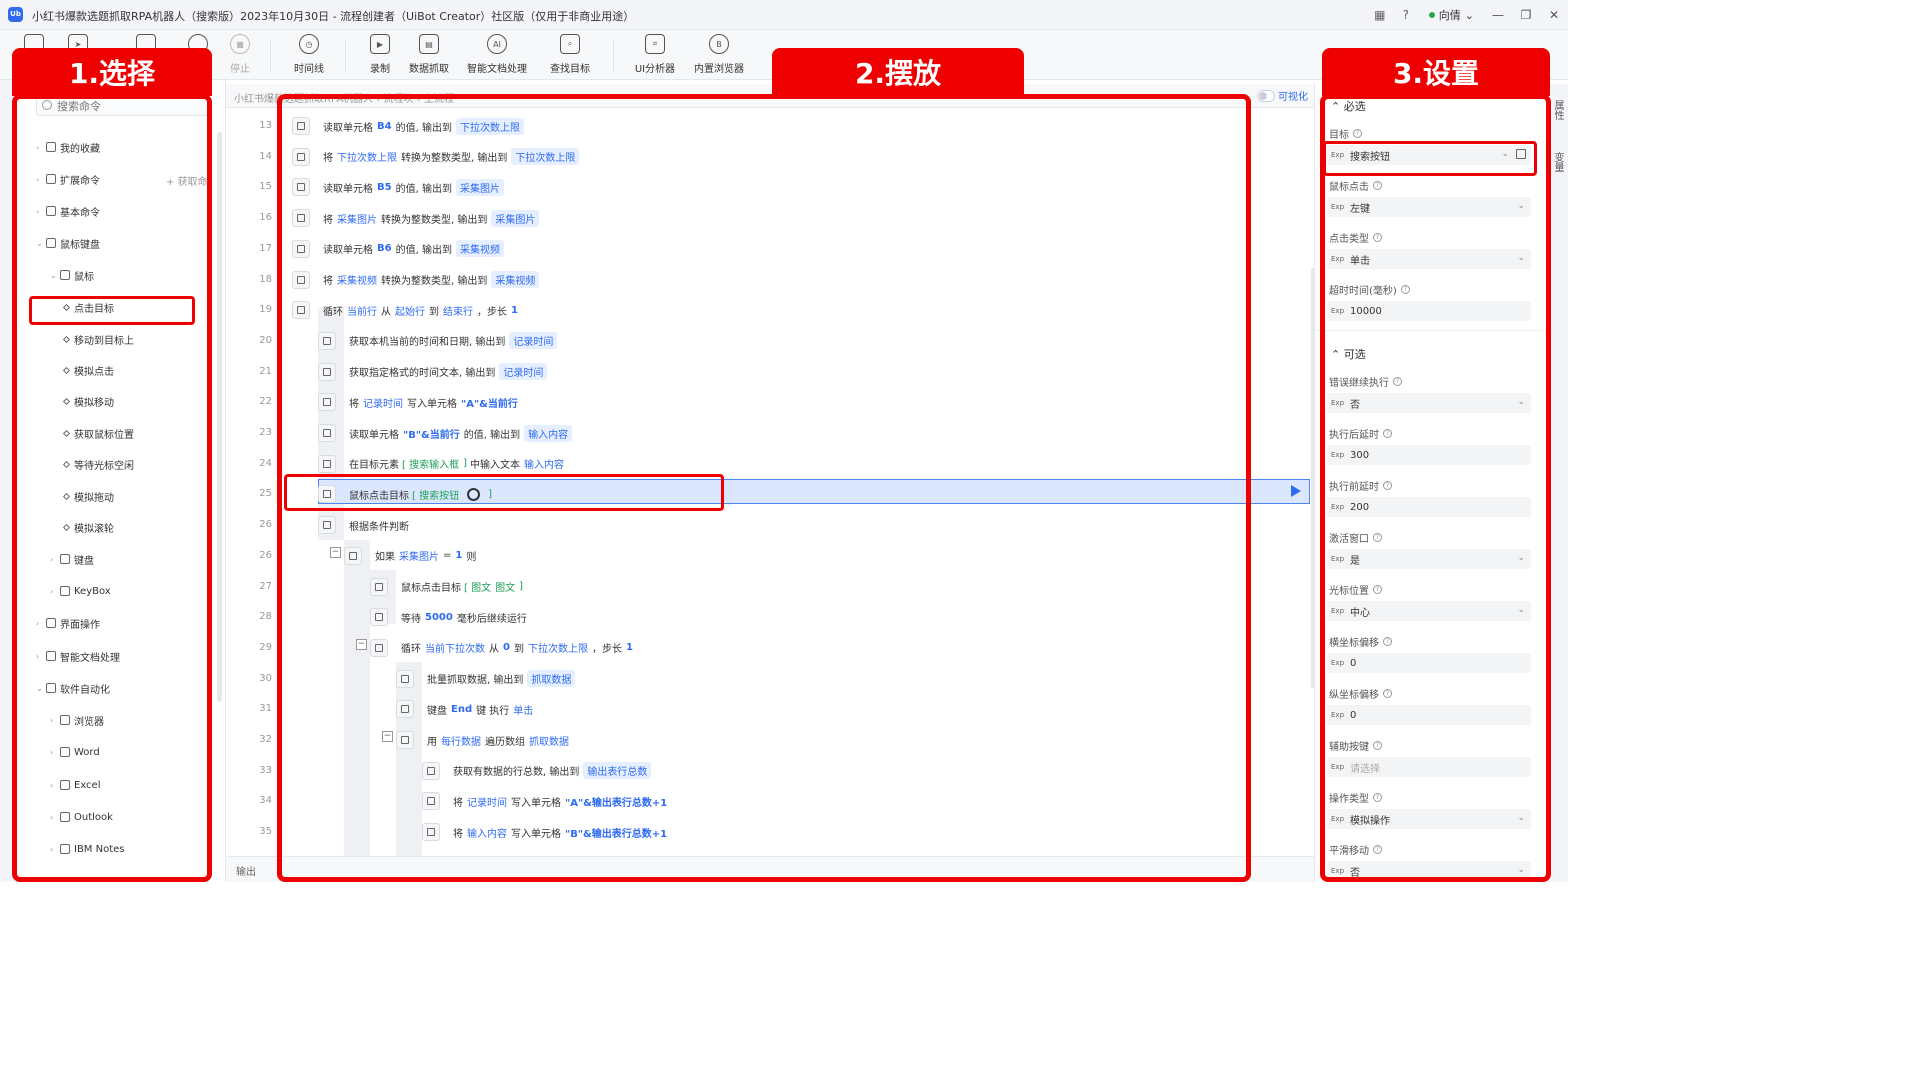 This screenshot has height=1080, width=1920. What do you see at coordinates (505, 586) in the screenshot?
I see `target-token: 图文` at bounding box center [505, 586].